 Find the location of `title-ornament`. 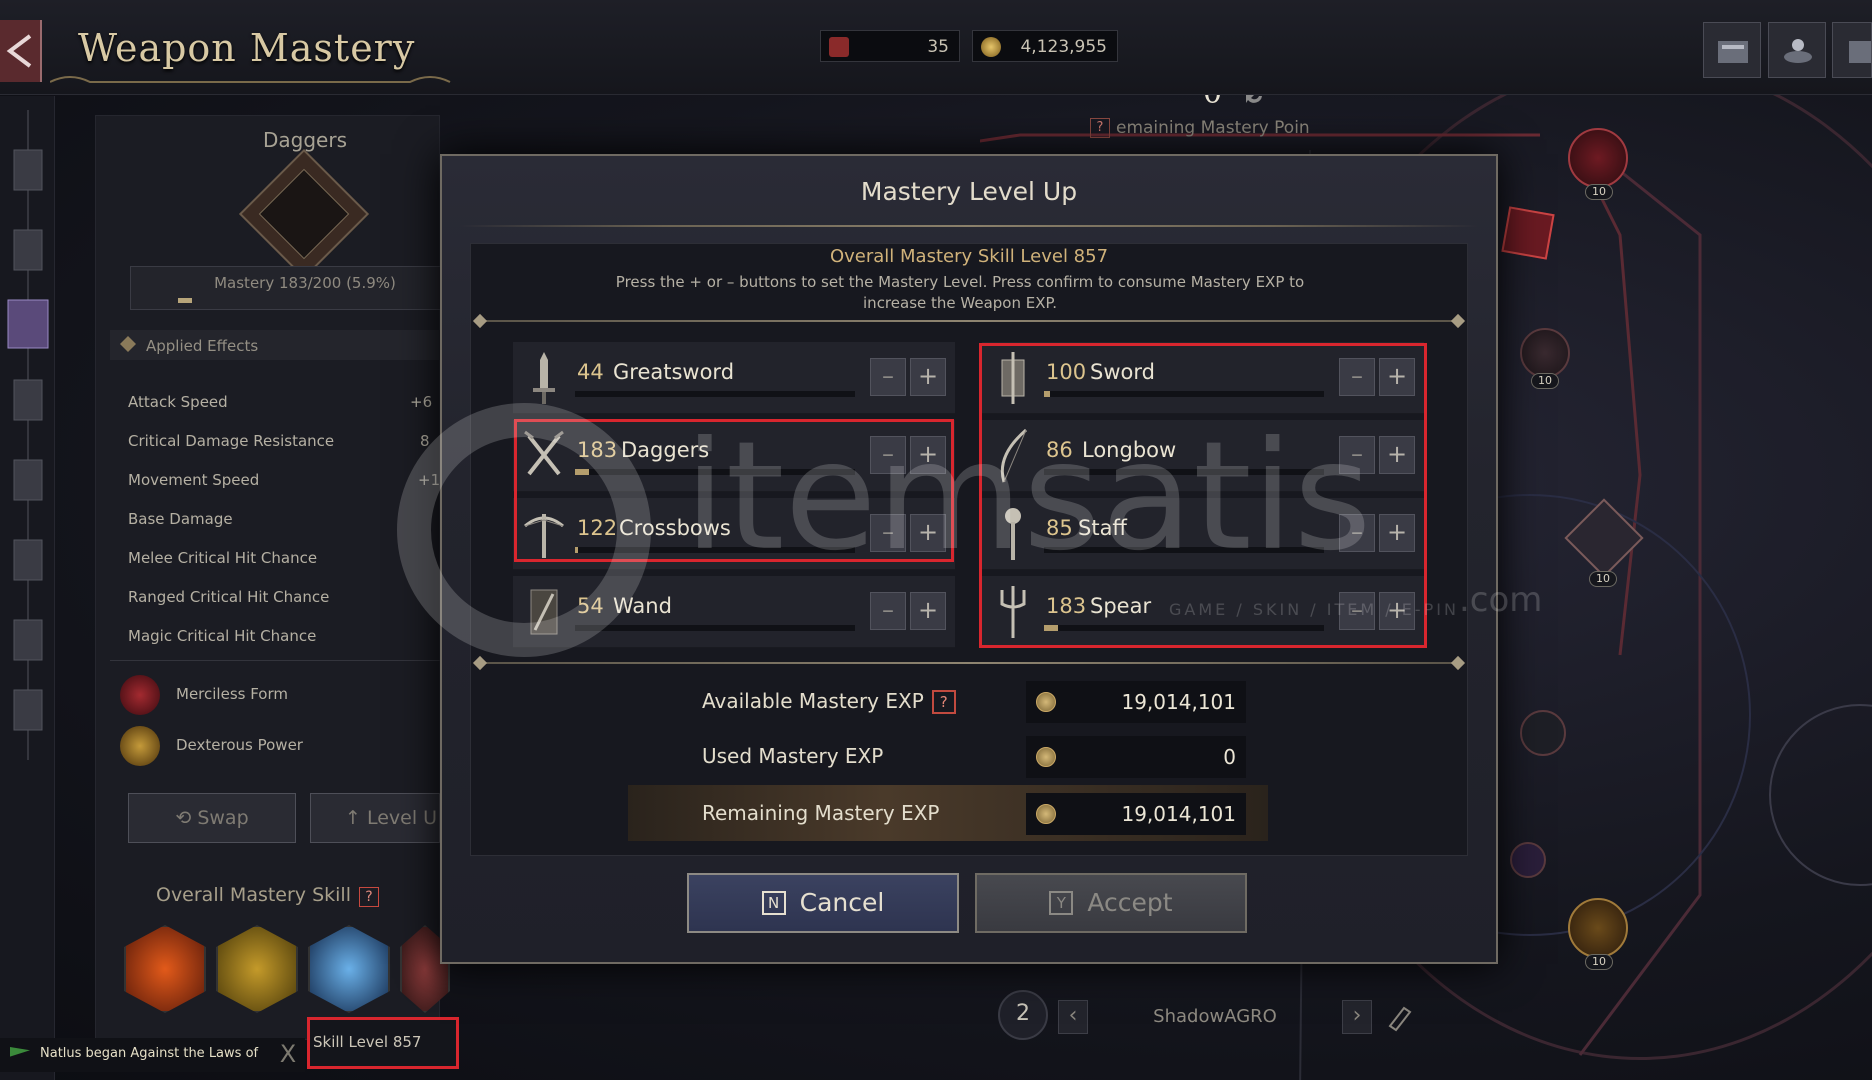

title-ornament is located at coordinates (250, 79).